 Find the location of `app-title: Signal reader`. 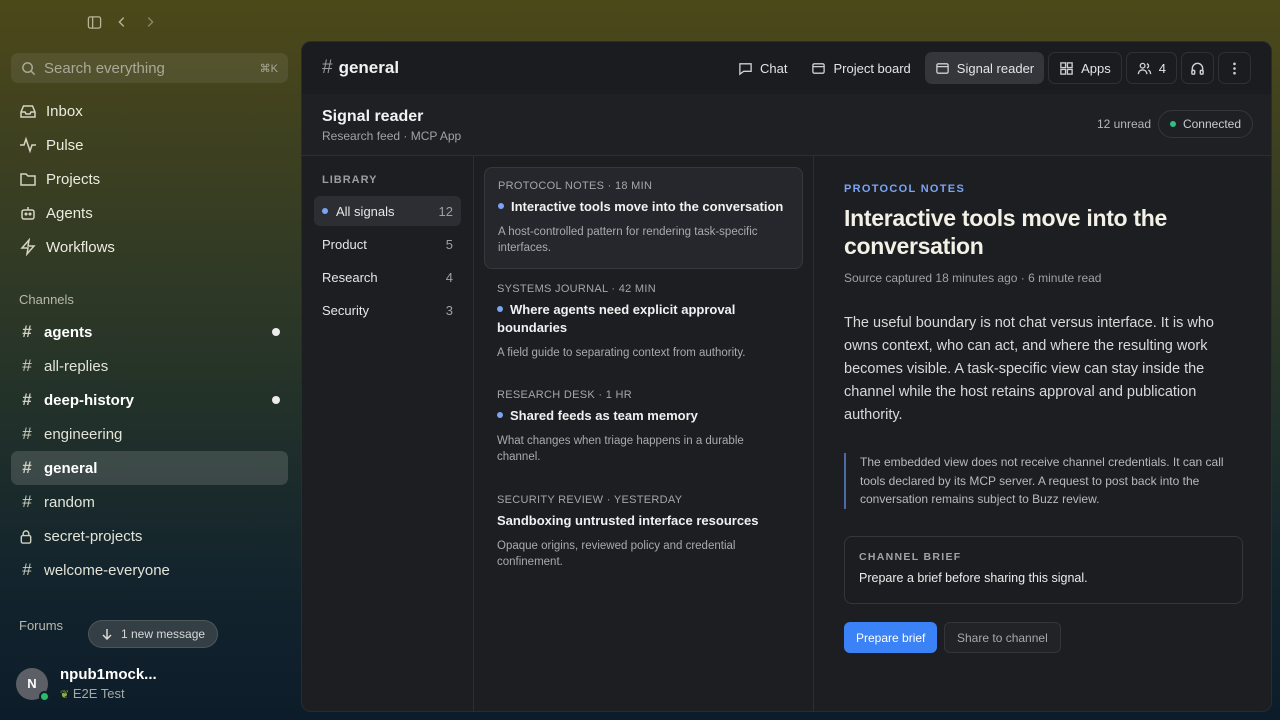

app-title: Signal reader is located at coordinates (373, 116).